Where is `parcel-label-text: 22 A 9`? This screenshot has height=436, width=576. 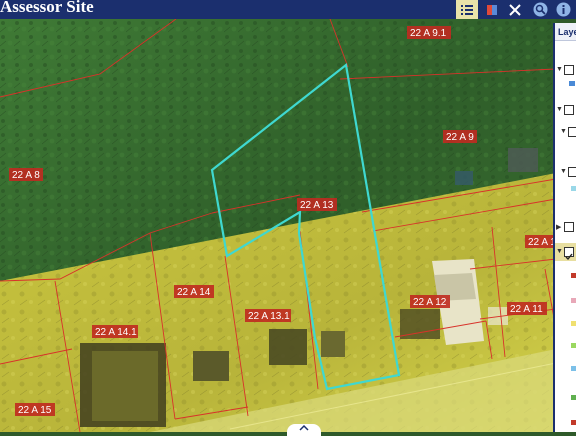
parcel-label-text: 22 A 9 is located at coordinates (460, 137).